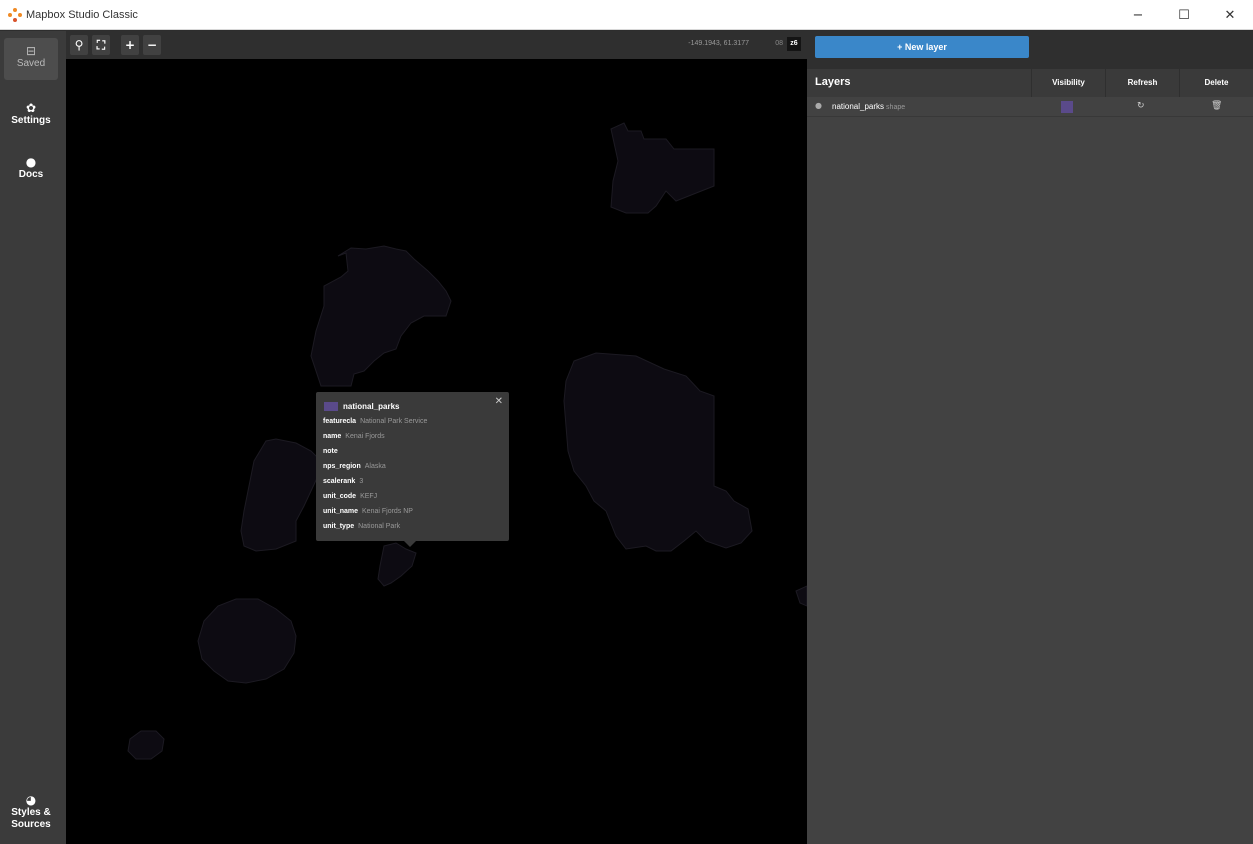 The height and width of the screenshot is (844, 1253). I want to click on popup-field: featurecla National Park Service, so click(375, 421).